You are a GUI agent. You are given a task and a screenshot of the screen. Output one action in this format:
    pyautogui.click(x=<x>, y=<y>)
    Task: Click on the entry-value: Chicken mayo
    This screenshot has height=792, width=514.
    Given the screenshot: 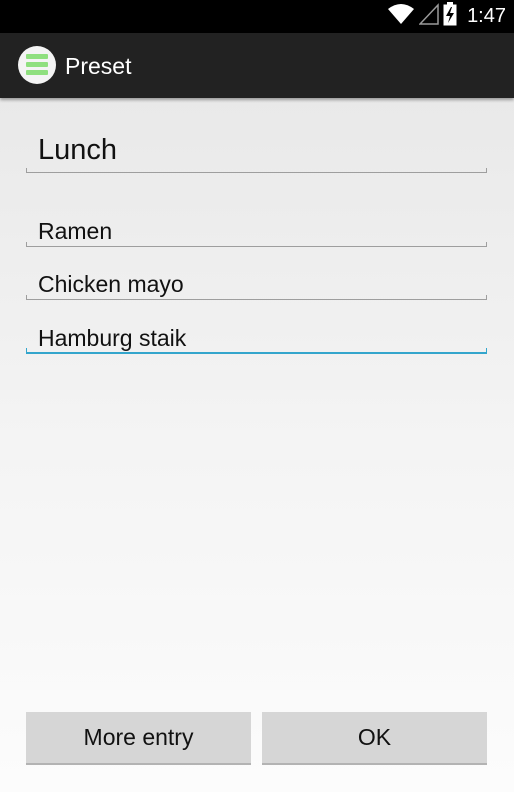 What is the action you would take?
    pyautogui.click(x=111, y=284)
    